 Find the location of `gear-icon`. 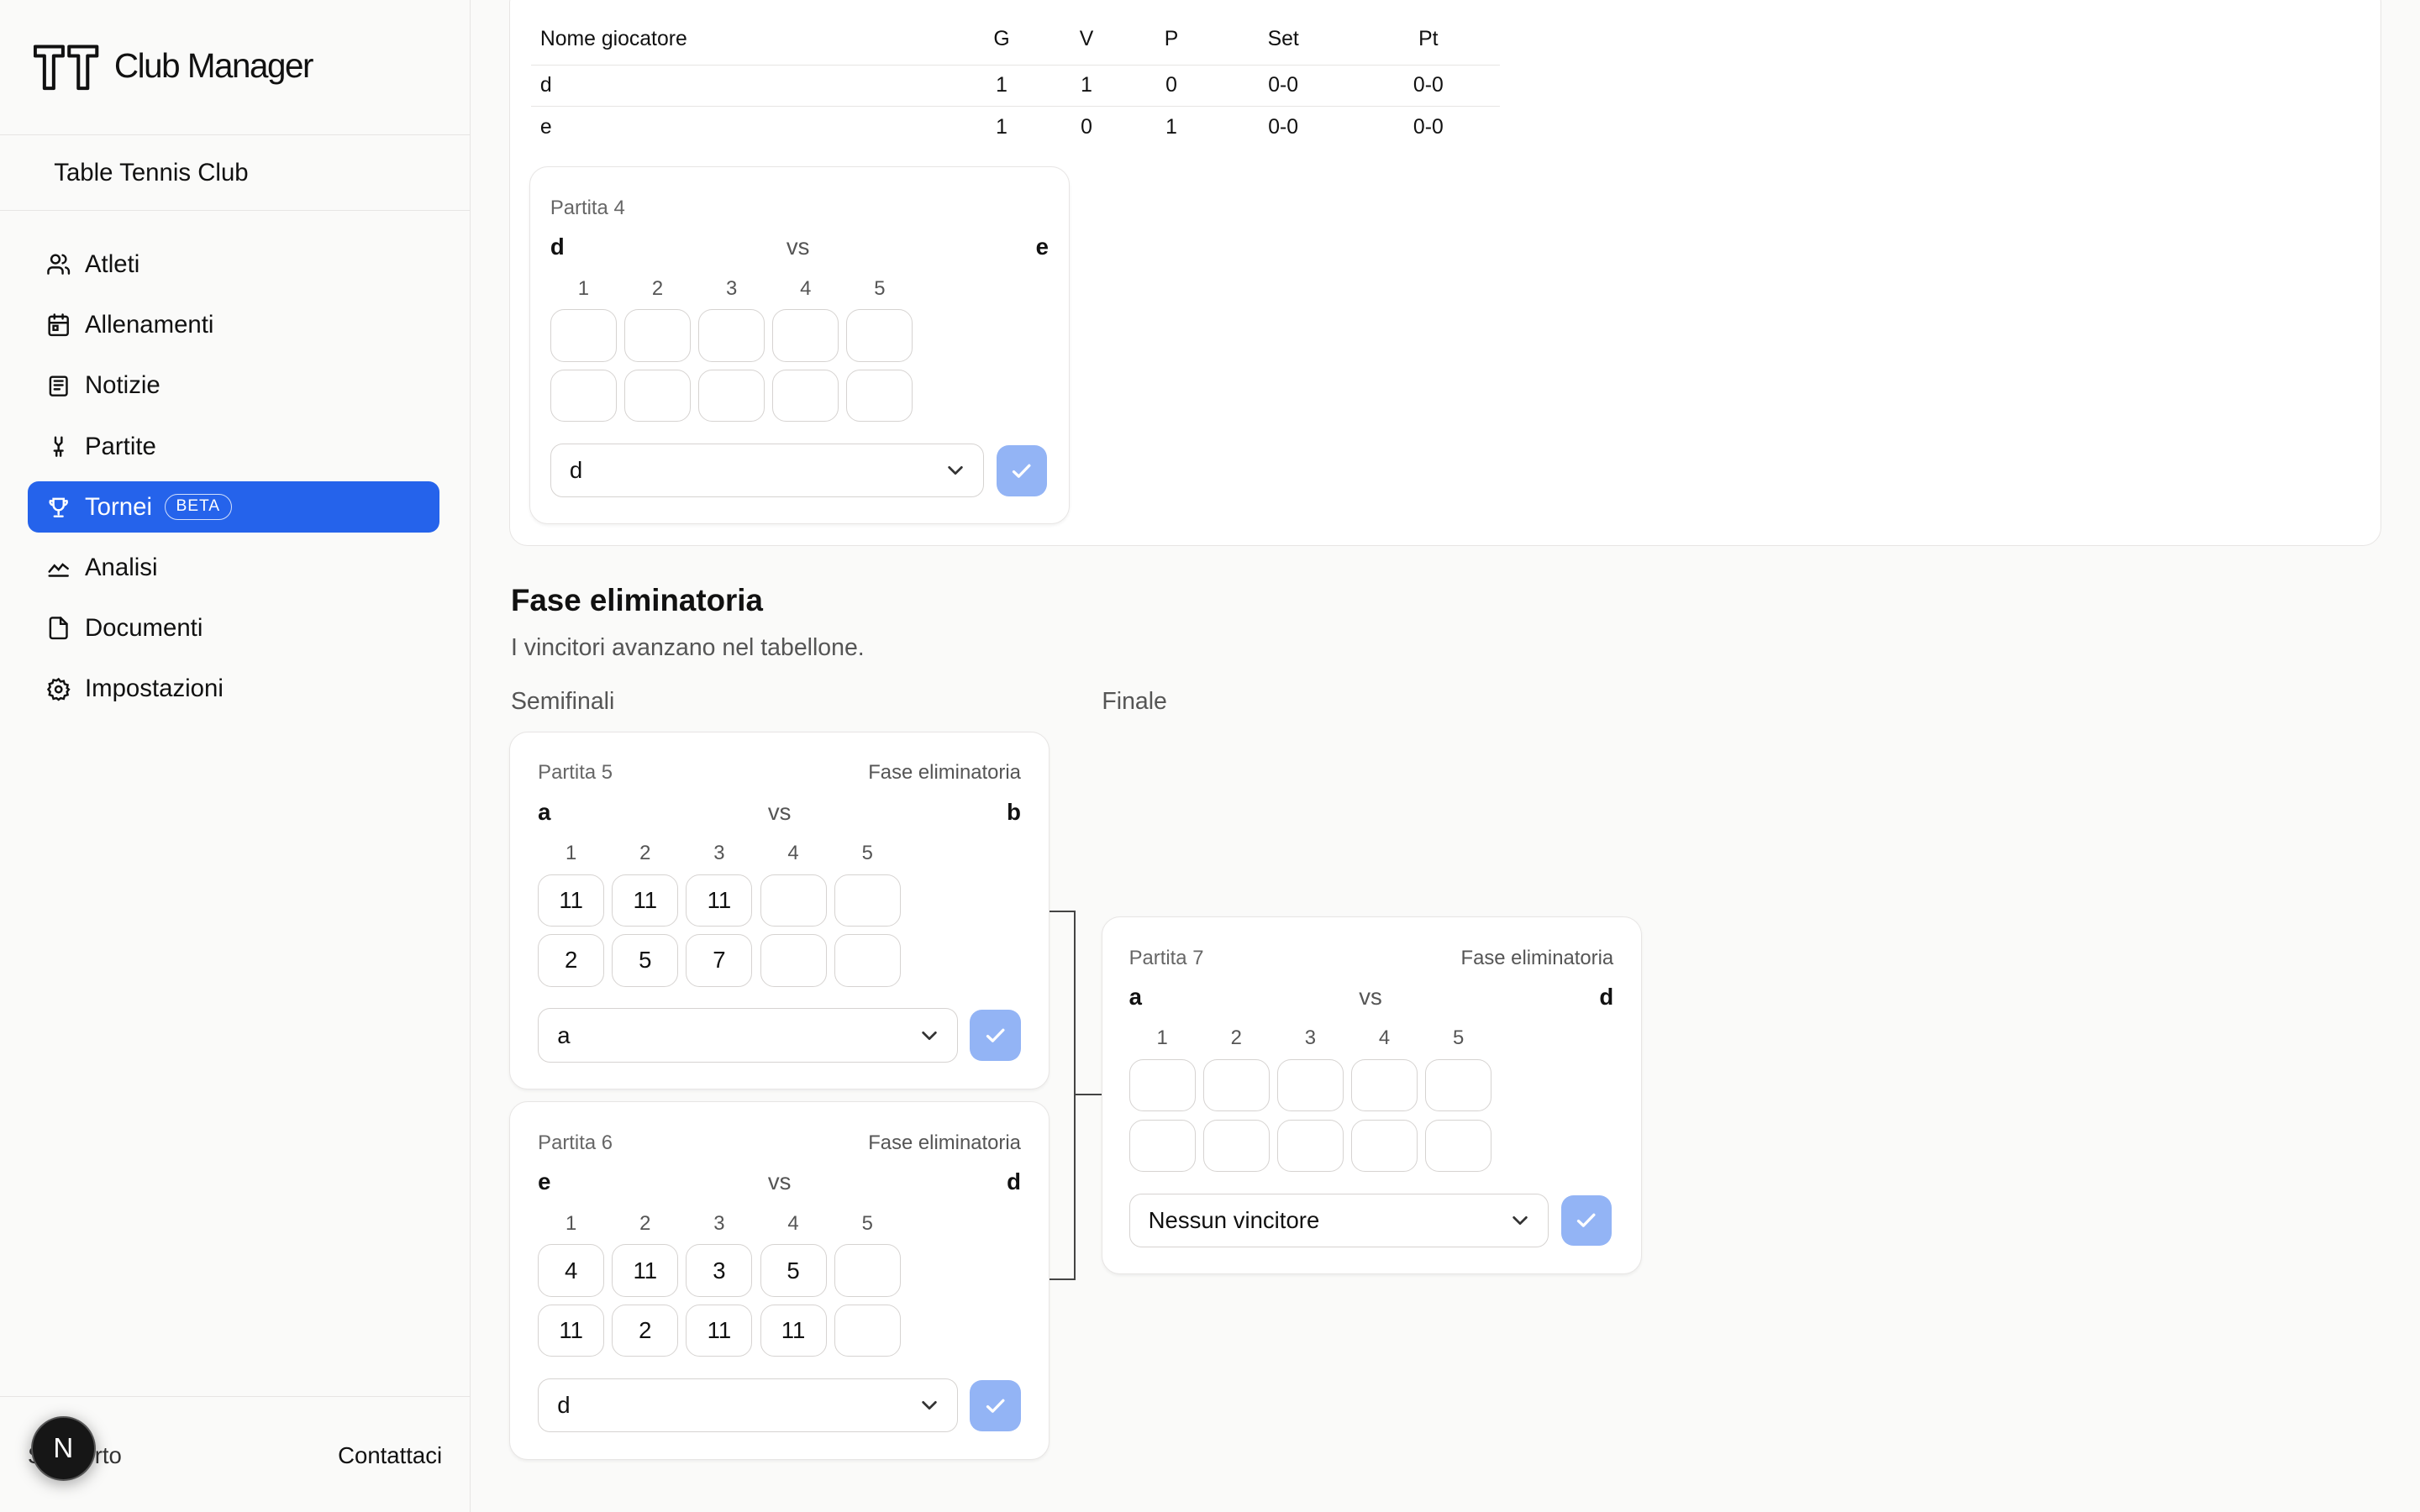

gear-icon is located at coordinates (58, 689).